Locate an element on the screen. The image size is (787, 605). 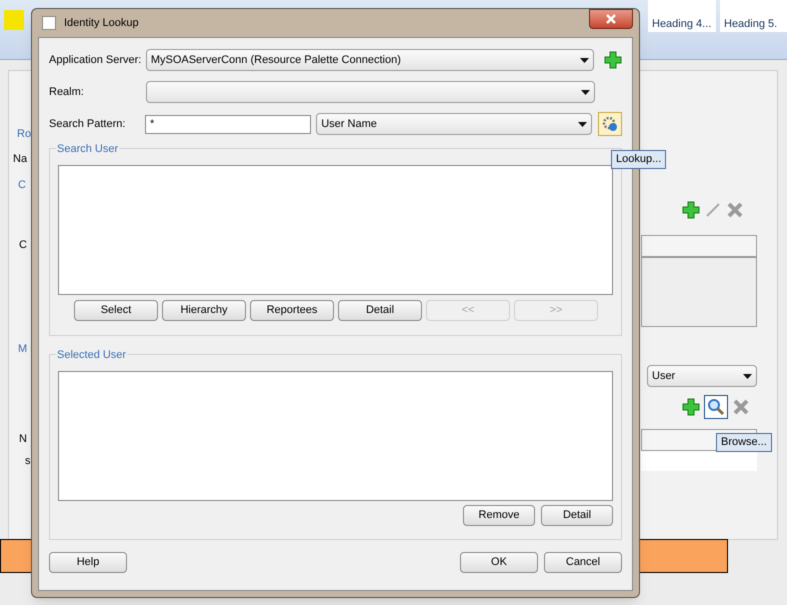
server-dropdown: MySOAServerConn (Resource Palette Connection) is located at coordinates (370, 60).